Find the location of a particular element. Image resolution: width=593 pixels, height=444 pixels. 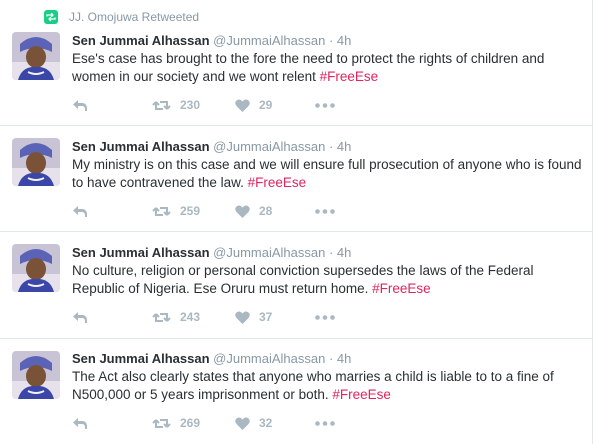

like-count: 32 is located at coordinates (266, 423).